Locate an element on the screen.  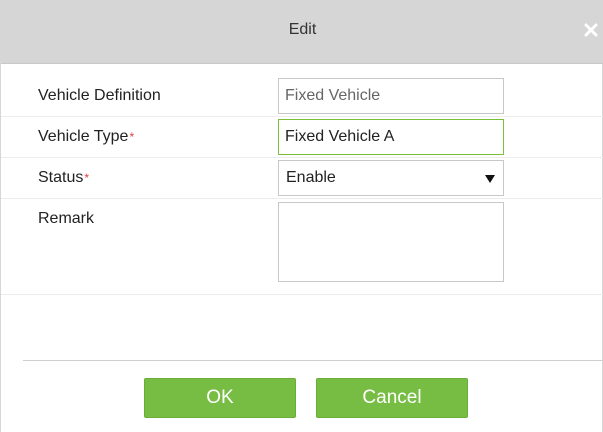
status-label-text: Status is located at coordinates (61, 177).